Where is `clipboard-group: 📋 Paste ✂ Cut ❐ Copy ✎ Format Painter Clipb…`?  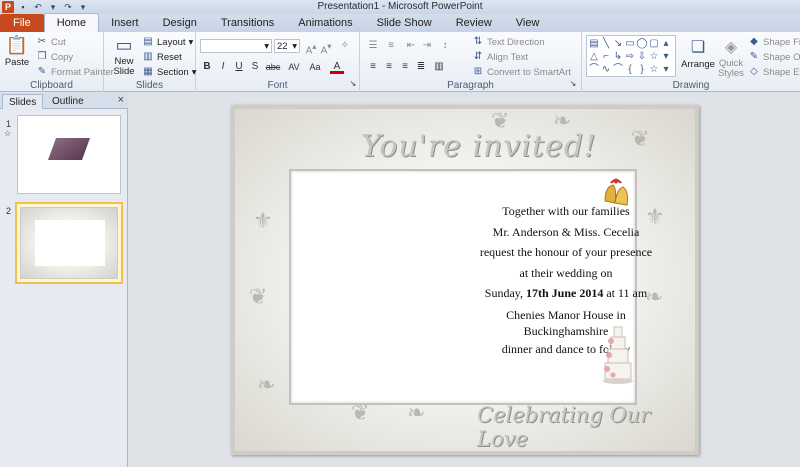
clipboard-group: 📋 Paste ✂ Cut ❐ Copy ✎ Format Painter Clipb… is located at coordinates (57, 62).